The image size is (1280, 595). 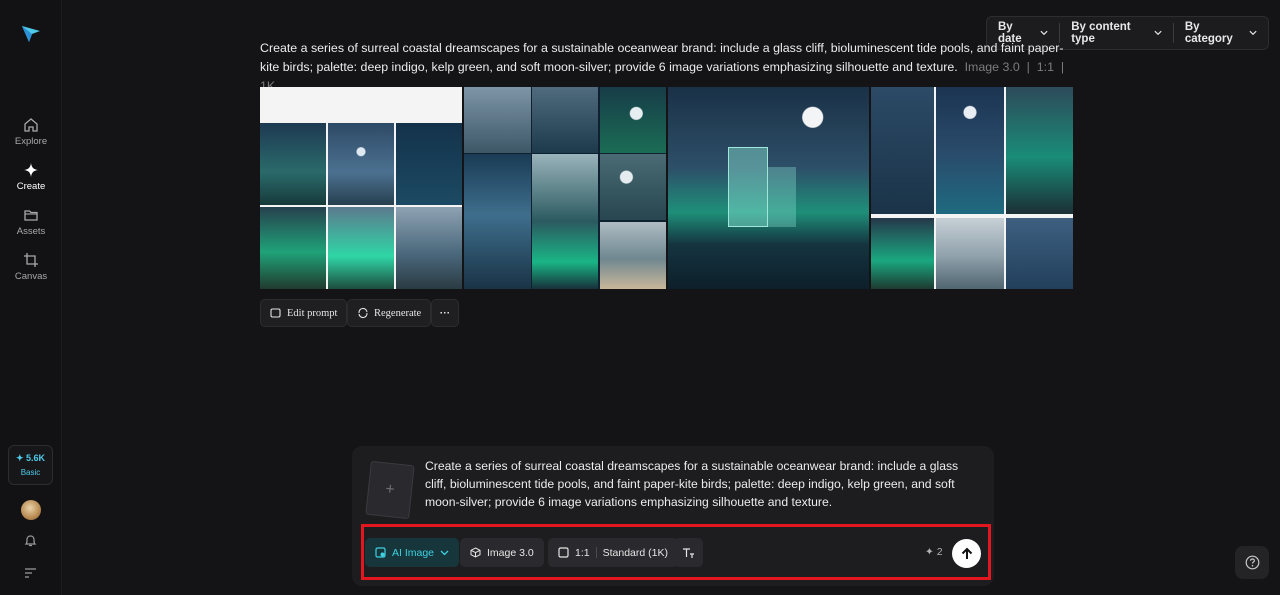 I want to click on plus-icon: +, so click(x=390, y=489).